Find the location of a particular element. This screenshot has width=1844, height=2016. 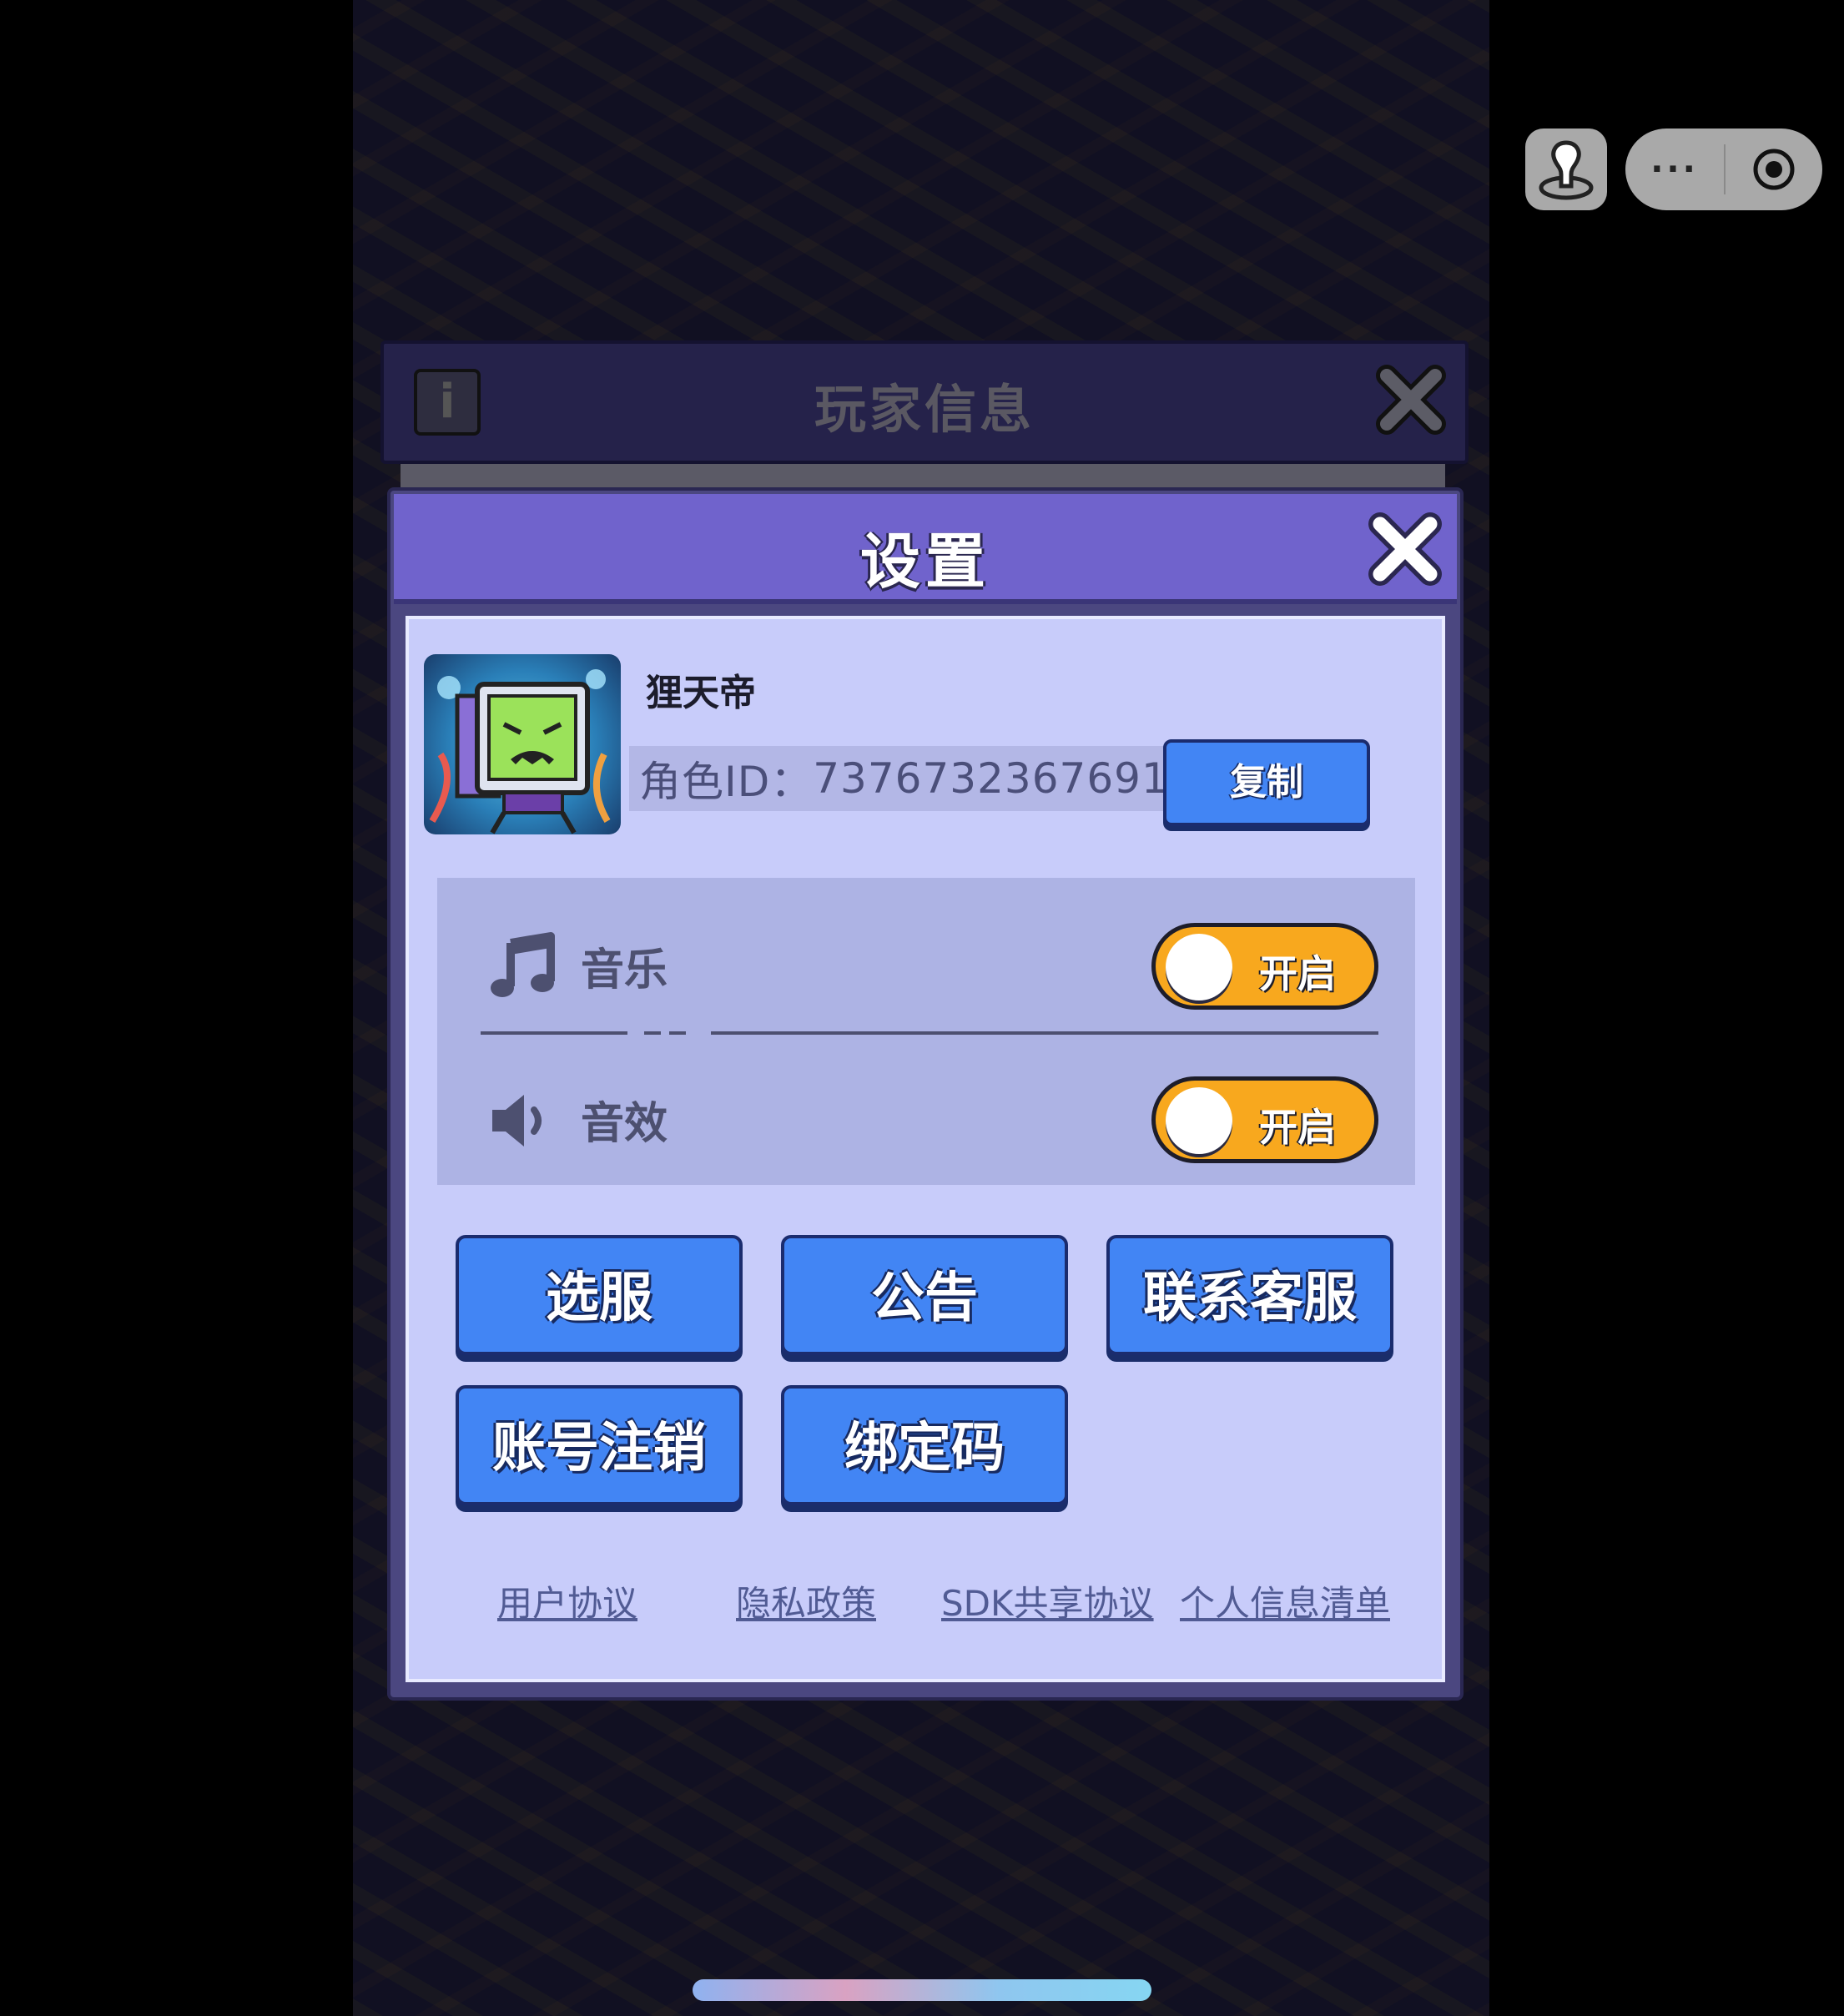

music-toggle: 开启 is located at coordinates (1265, 966).